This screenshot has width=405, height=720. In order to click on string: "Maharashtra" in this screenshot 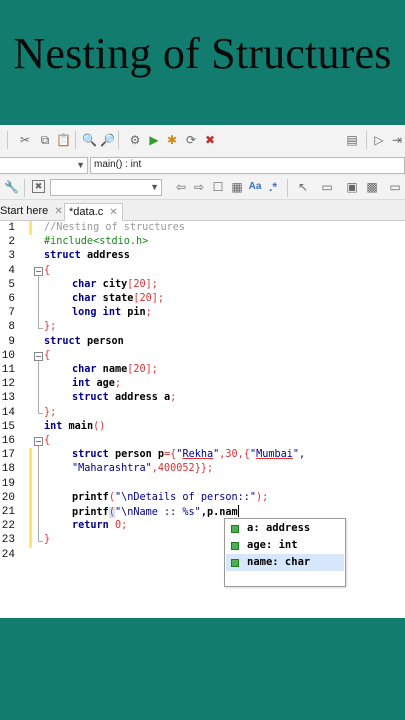, I will do `click(112, 469)`.